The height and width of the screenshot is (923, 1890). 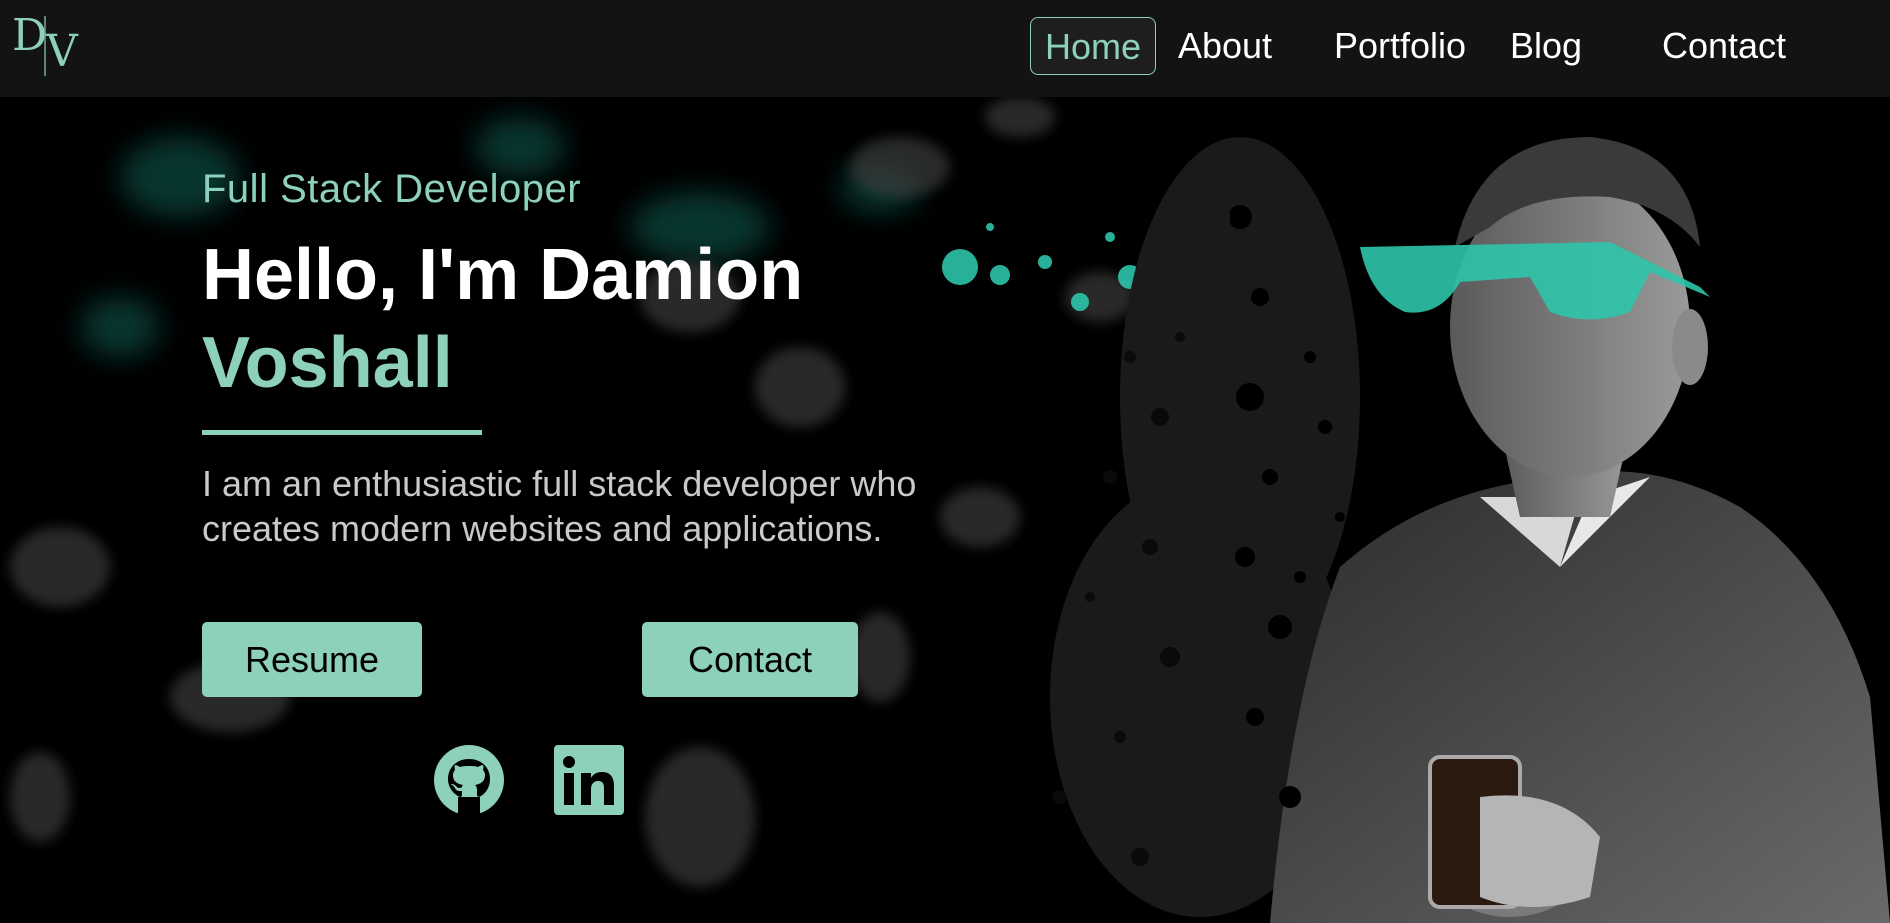 I want to click on logo-letter-d: D, so click(x=30, y=35).